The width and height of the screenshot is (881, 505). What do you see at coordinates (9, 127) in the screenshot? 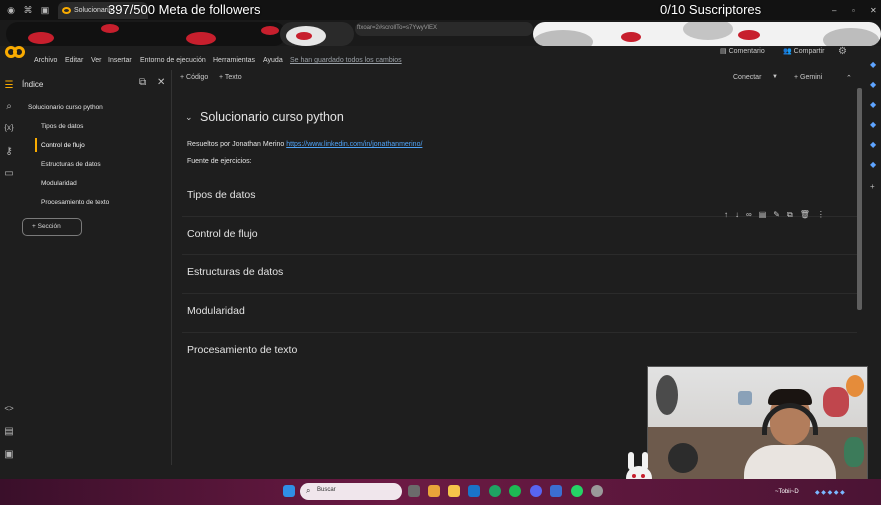
I see `variables-icon: {x}` at bounding box center [9, 127].